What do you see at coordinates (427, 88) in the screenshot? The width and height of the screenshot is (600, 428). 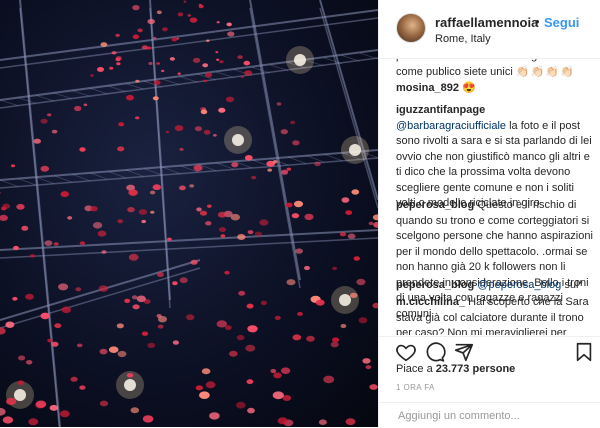 I see `comment-username: mosina_892` at bounding box center [427, 88].